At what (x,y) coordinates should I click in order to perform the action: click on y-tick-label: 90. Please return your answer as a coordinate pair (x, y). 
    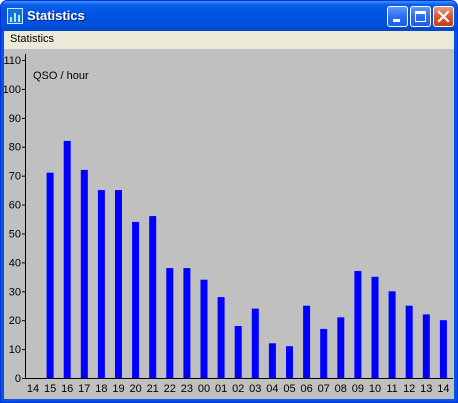
    Looking at the image, I should click on (15, 119).